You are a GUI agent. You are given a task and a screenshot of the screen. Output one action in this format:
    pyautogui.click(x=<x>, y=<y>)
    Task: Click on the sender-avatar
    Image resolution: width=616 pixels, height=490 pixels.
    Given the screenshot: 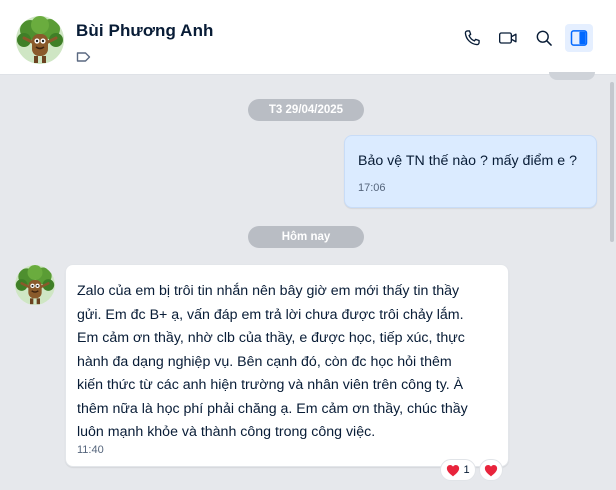 What is the action you would take?
    pyautogui.click(x=35, y=285)
    